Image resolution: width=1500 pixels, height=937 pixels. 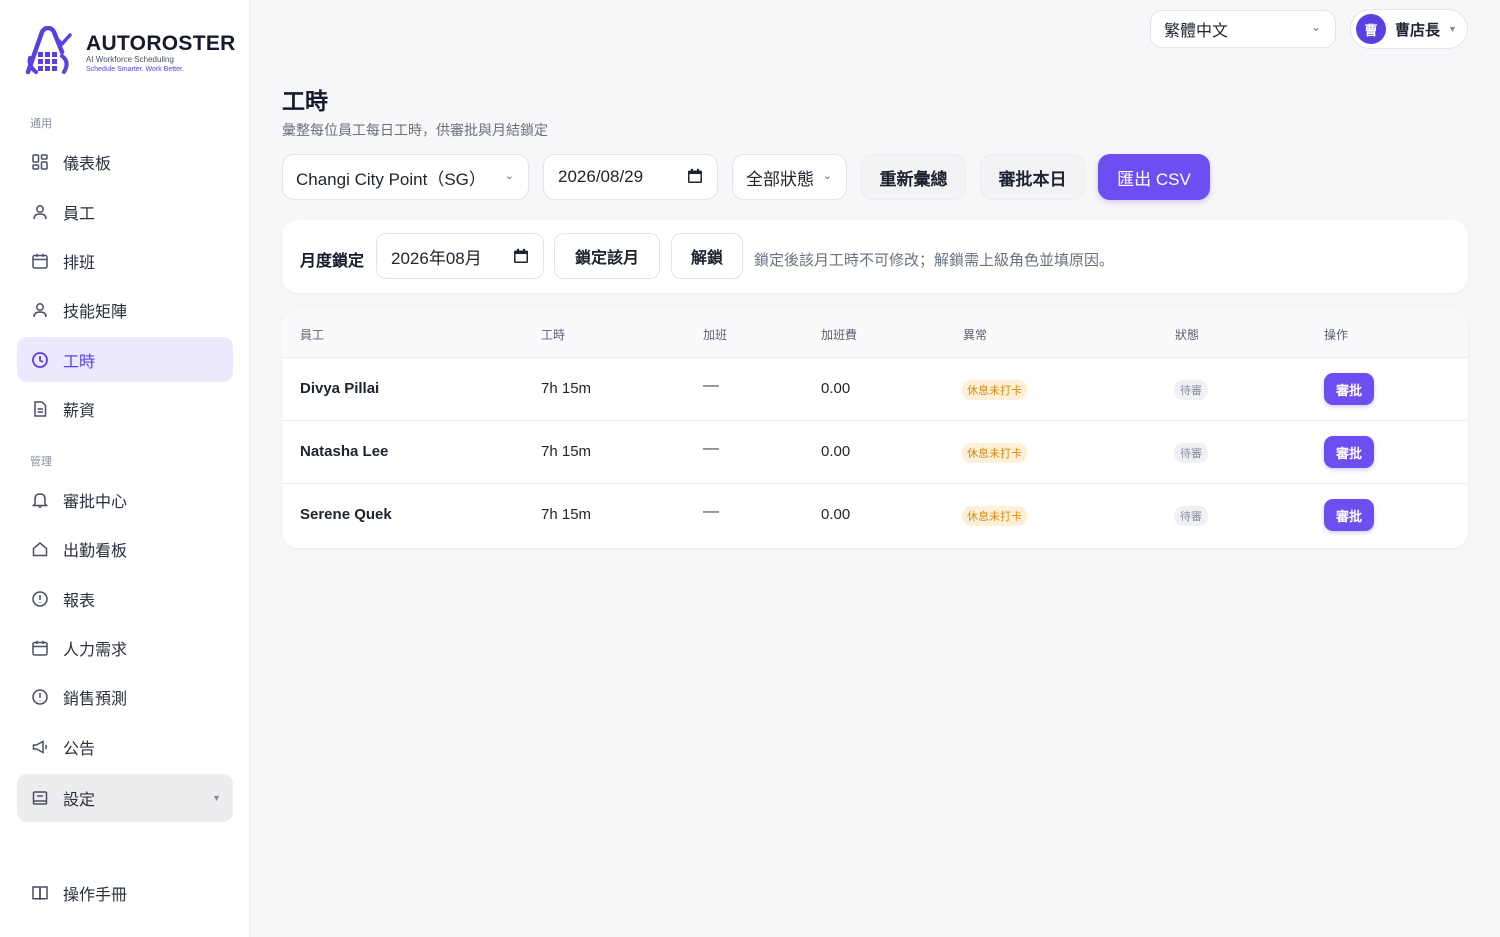 What do you see at coordinates (40, 893) in the screenshot?
I see `book-icon` at bounding box center [40, 893].